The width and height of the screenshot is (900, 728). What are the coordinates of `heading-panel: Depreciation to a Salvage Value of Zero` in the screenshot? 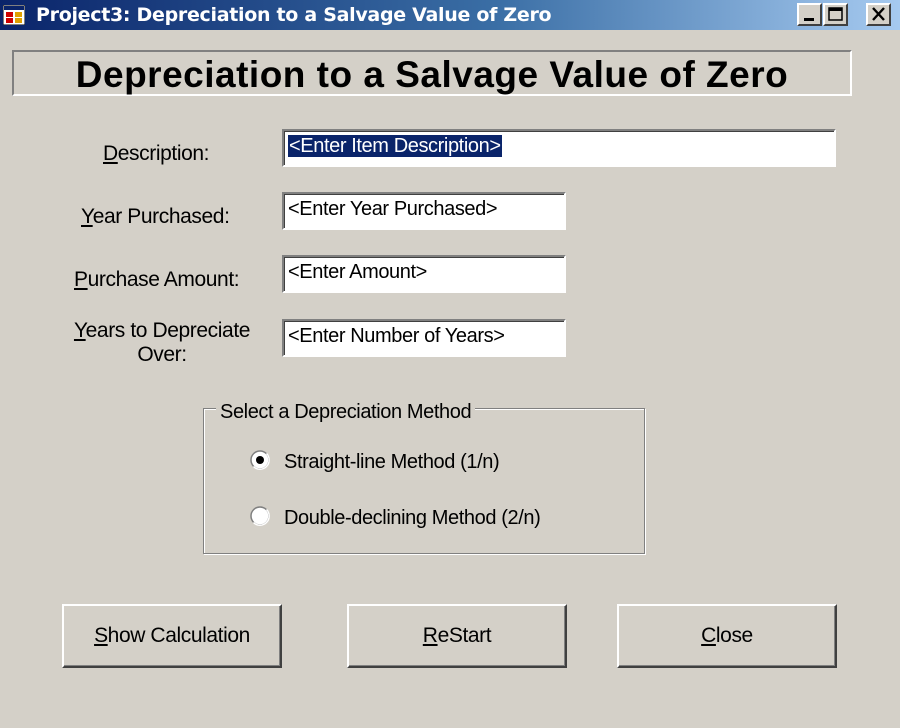 It's located at (432, 73).